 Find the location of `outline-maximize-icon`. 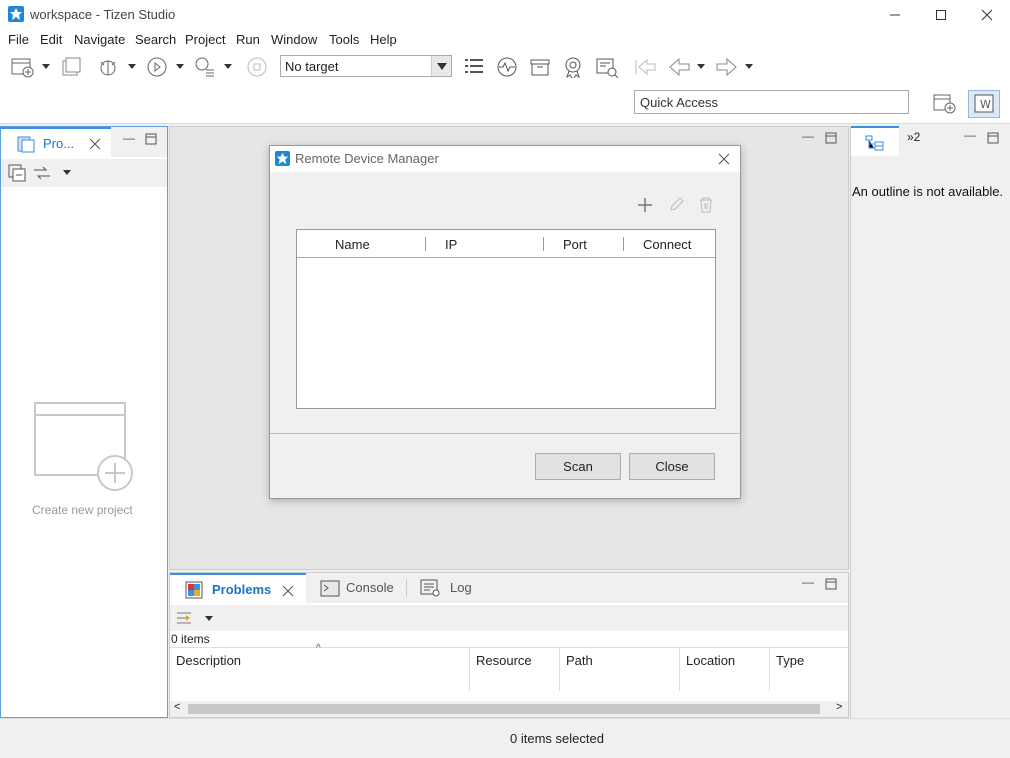

outline-maximize-icon is located at coordinates (993, 138).